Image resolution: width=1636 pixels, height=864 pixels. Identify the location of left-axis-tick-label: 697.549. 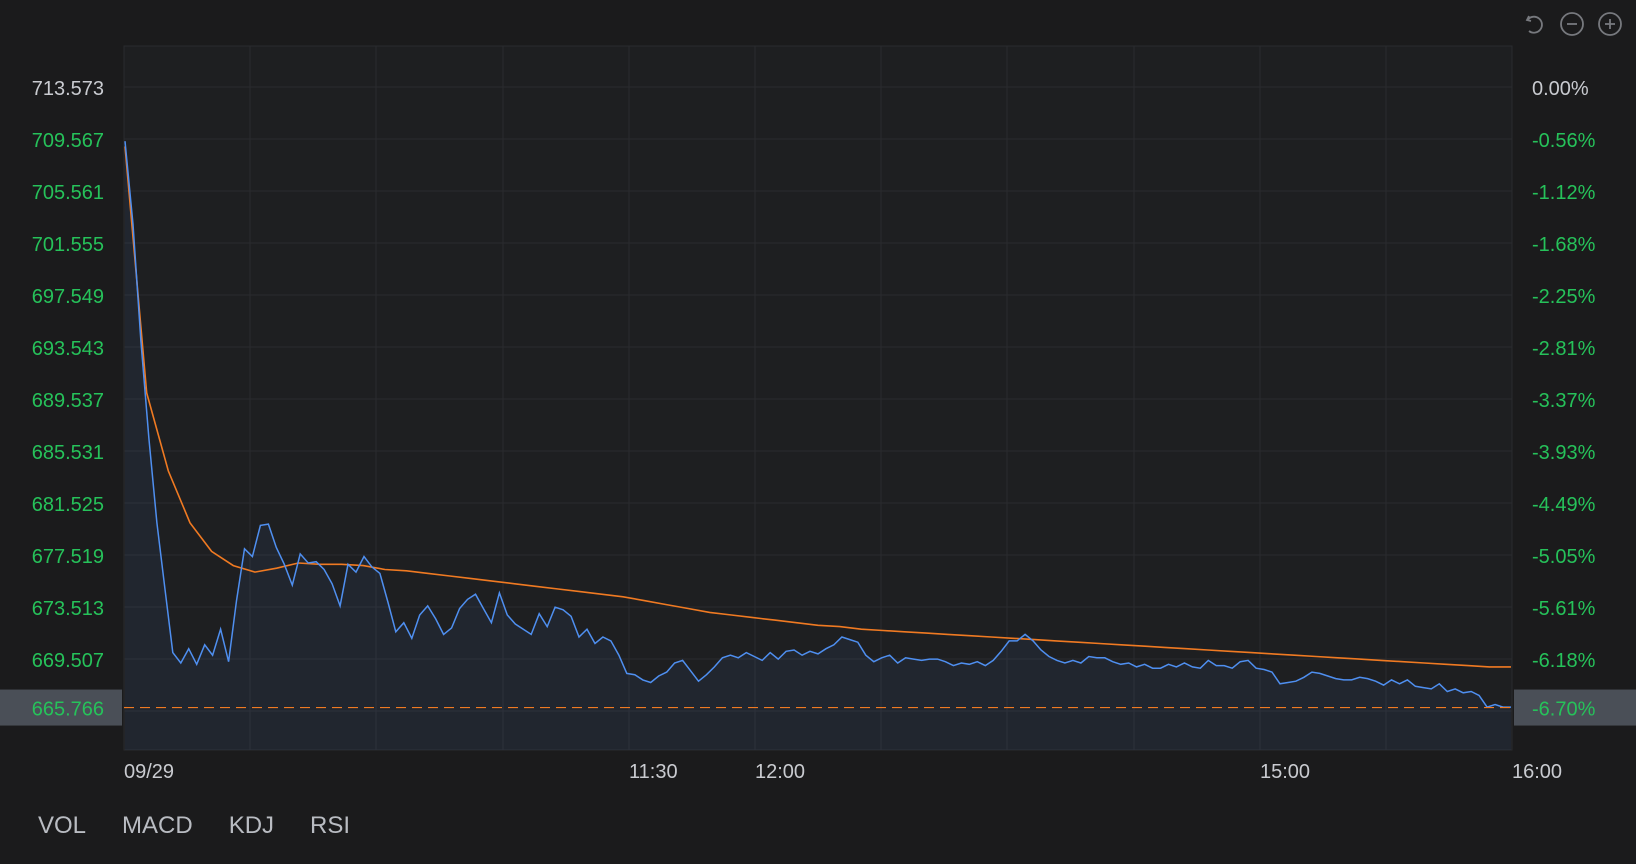
(68, 297).